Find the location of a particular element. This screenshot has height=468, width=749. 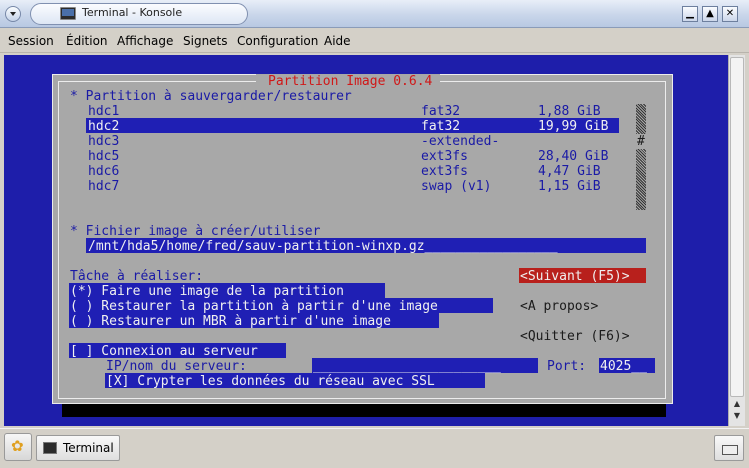

scroll-down-icon: ▼ is located at coordinates (737, 417).